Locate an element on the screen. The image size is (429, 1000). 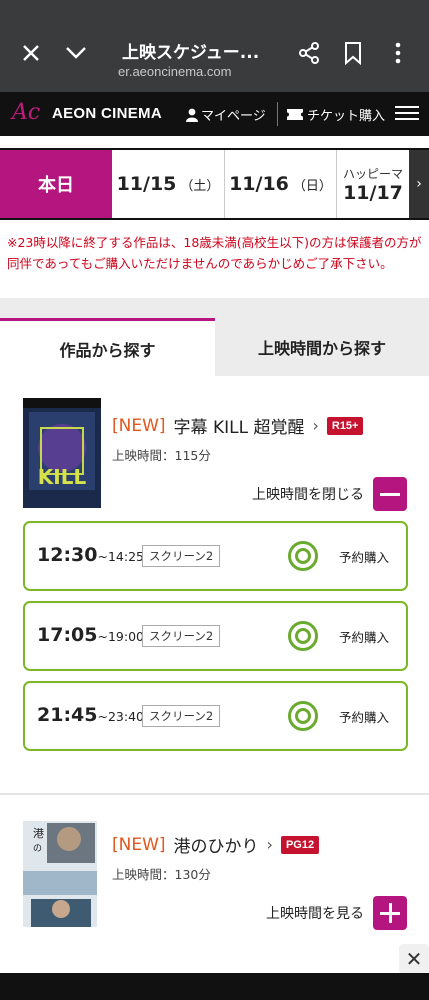
minus-icon is located at coordinates (390, 494).